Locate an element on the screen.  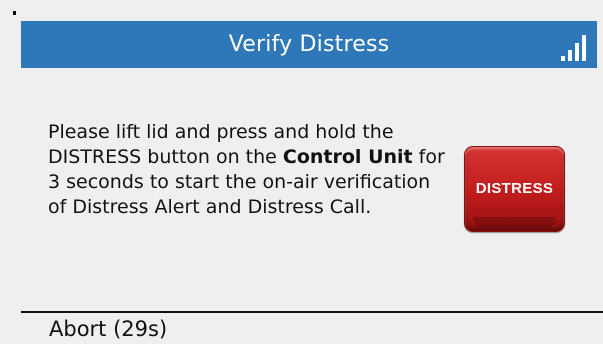
distress-button-label: DISTRESS is located at coordinates (514, 188).